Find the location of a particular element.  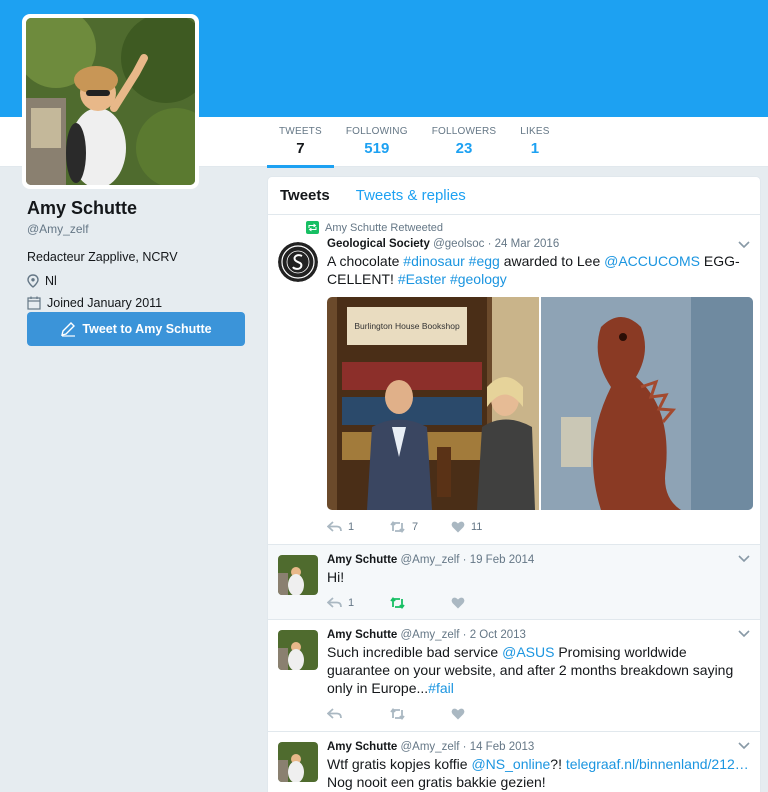

joined-text: Joined January 2011 is located at coordinates (105, 303).